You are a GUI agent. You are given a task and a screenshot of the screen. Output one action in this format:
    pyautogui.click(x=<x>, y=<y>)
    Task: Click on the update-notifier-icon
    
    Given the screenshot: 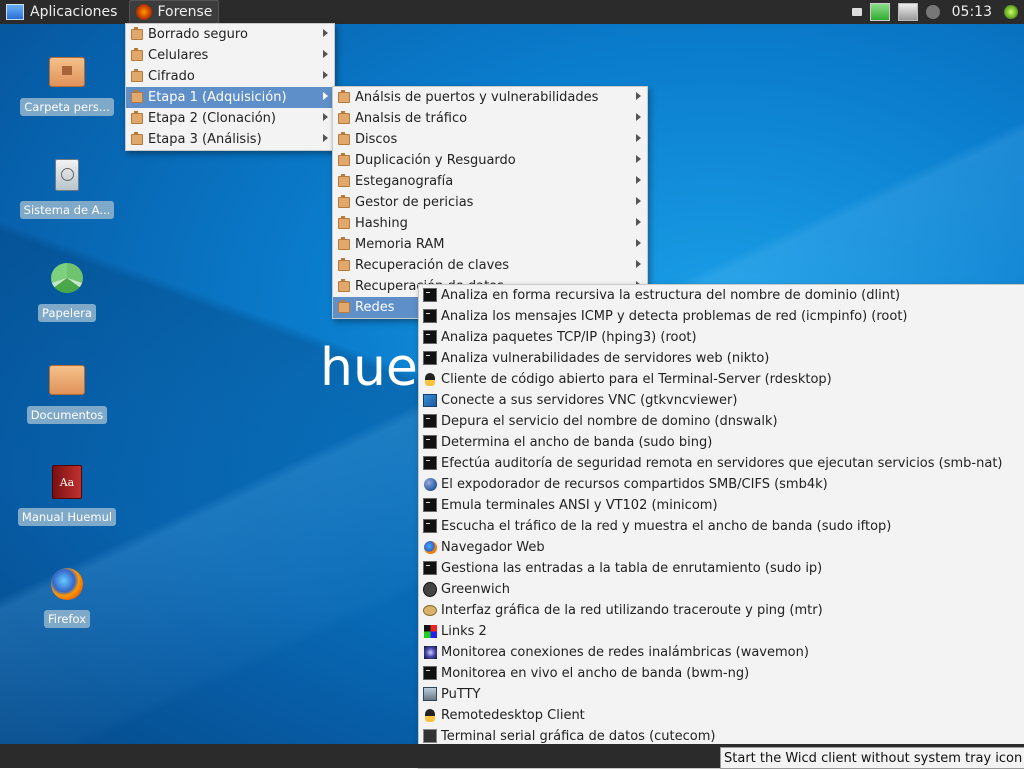 What is the action you would take?
    pyautogui.click(x=879, y=12)
    